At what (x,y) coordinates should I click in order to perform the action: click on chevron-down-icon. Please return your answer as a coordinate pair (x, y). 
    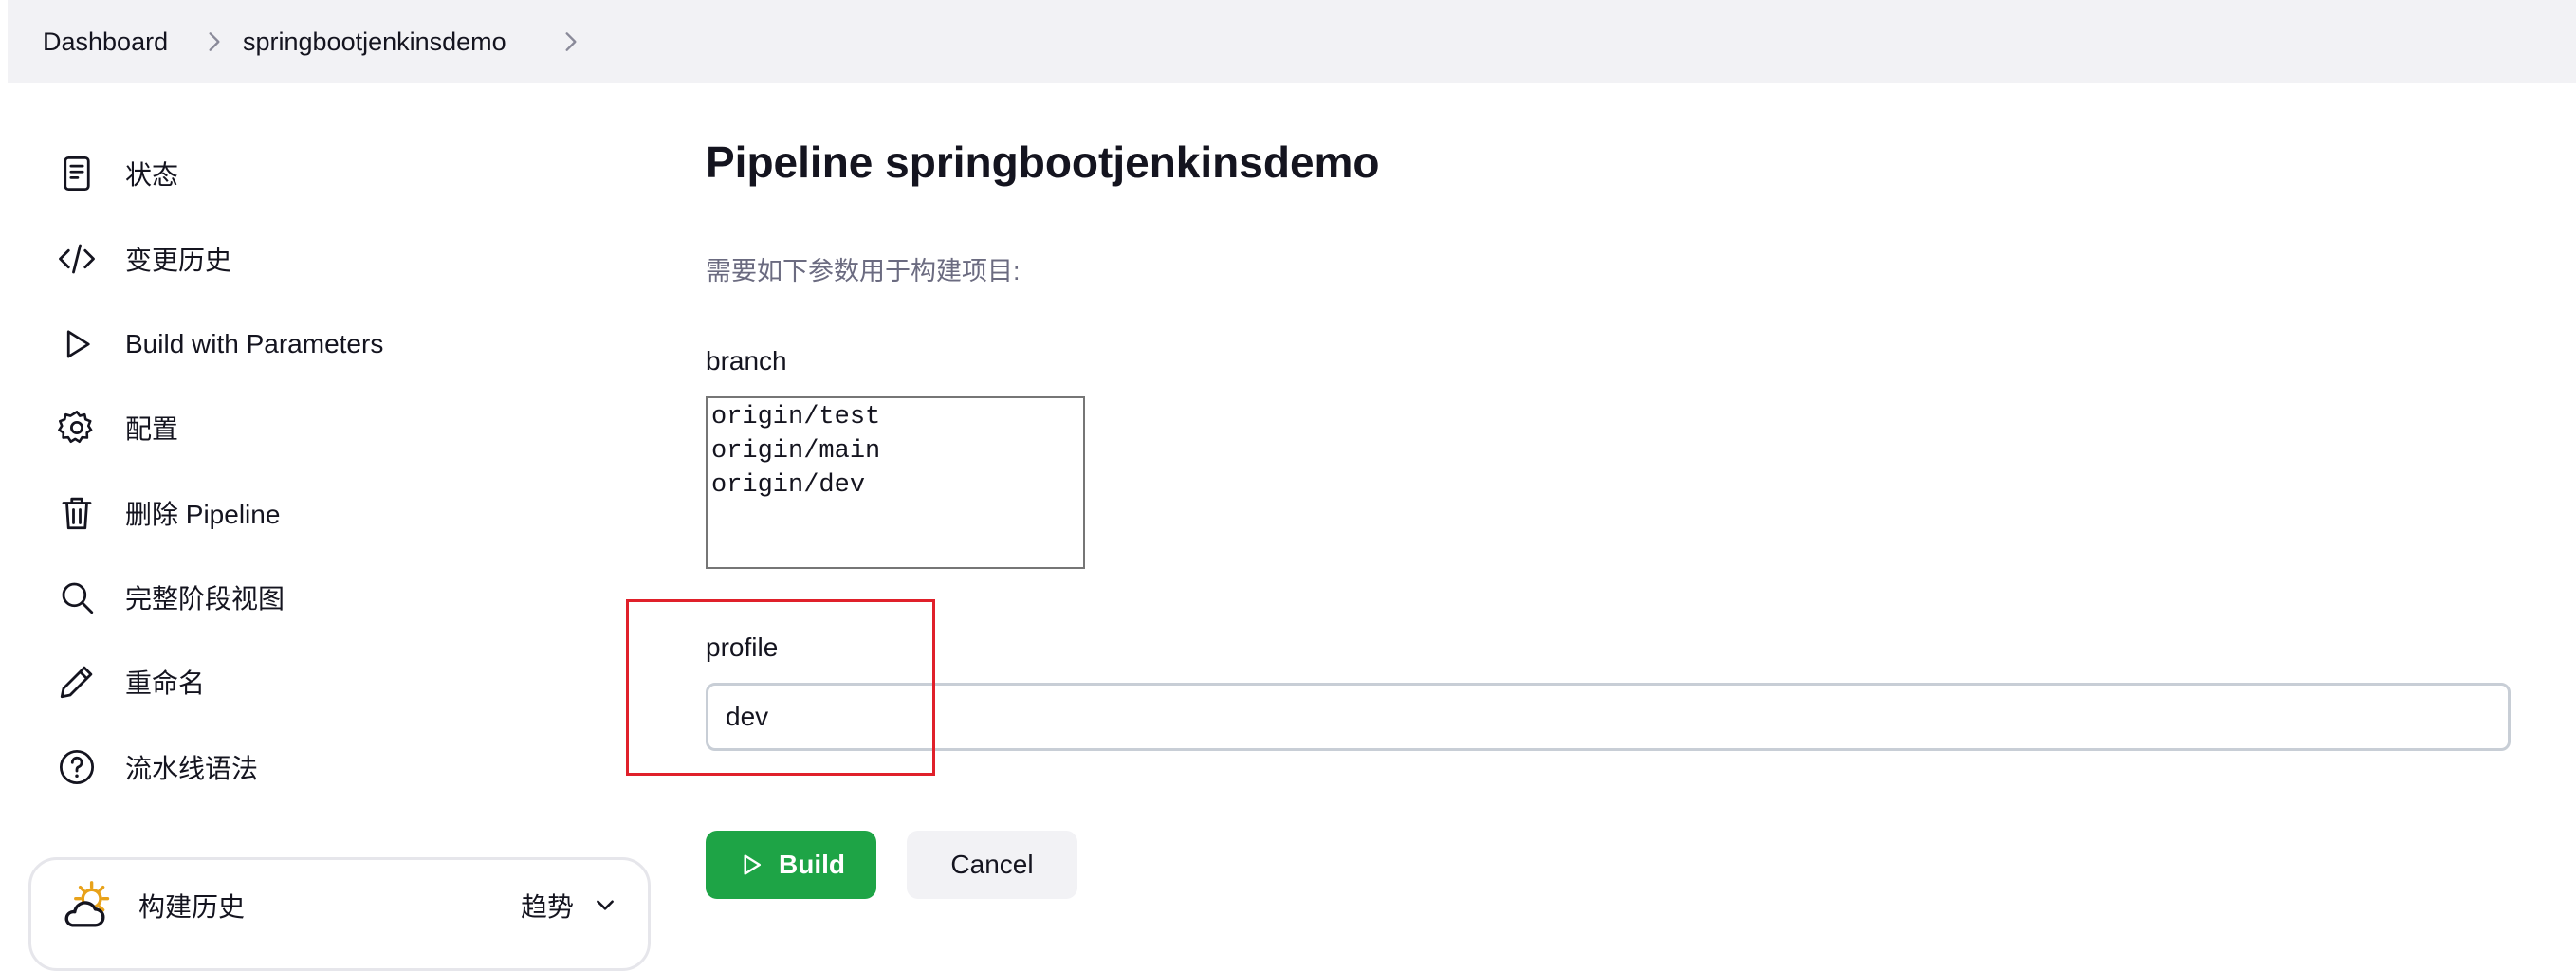
    Looking at the image, I should click on (605, 904).